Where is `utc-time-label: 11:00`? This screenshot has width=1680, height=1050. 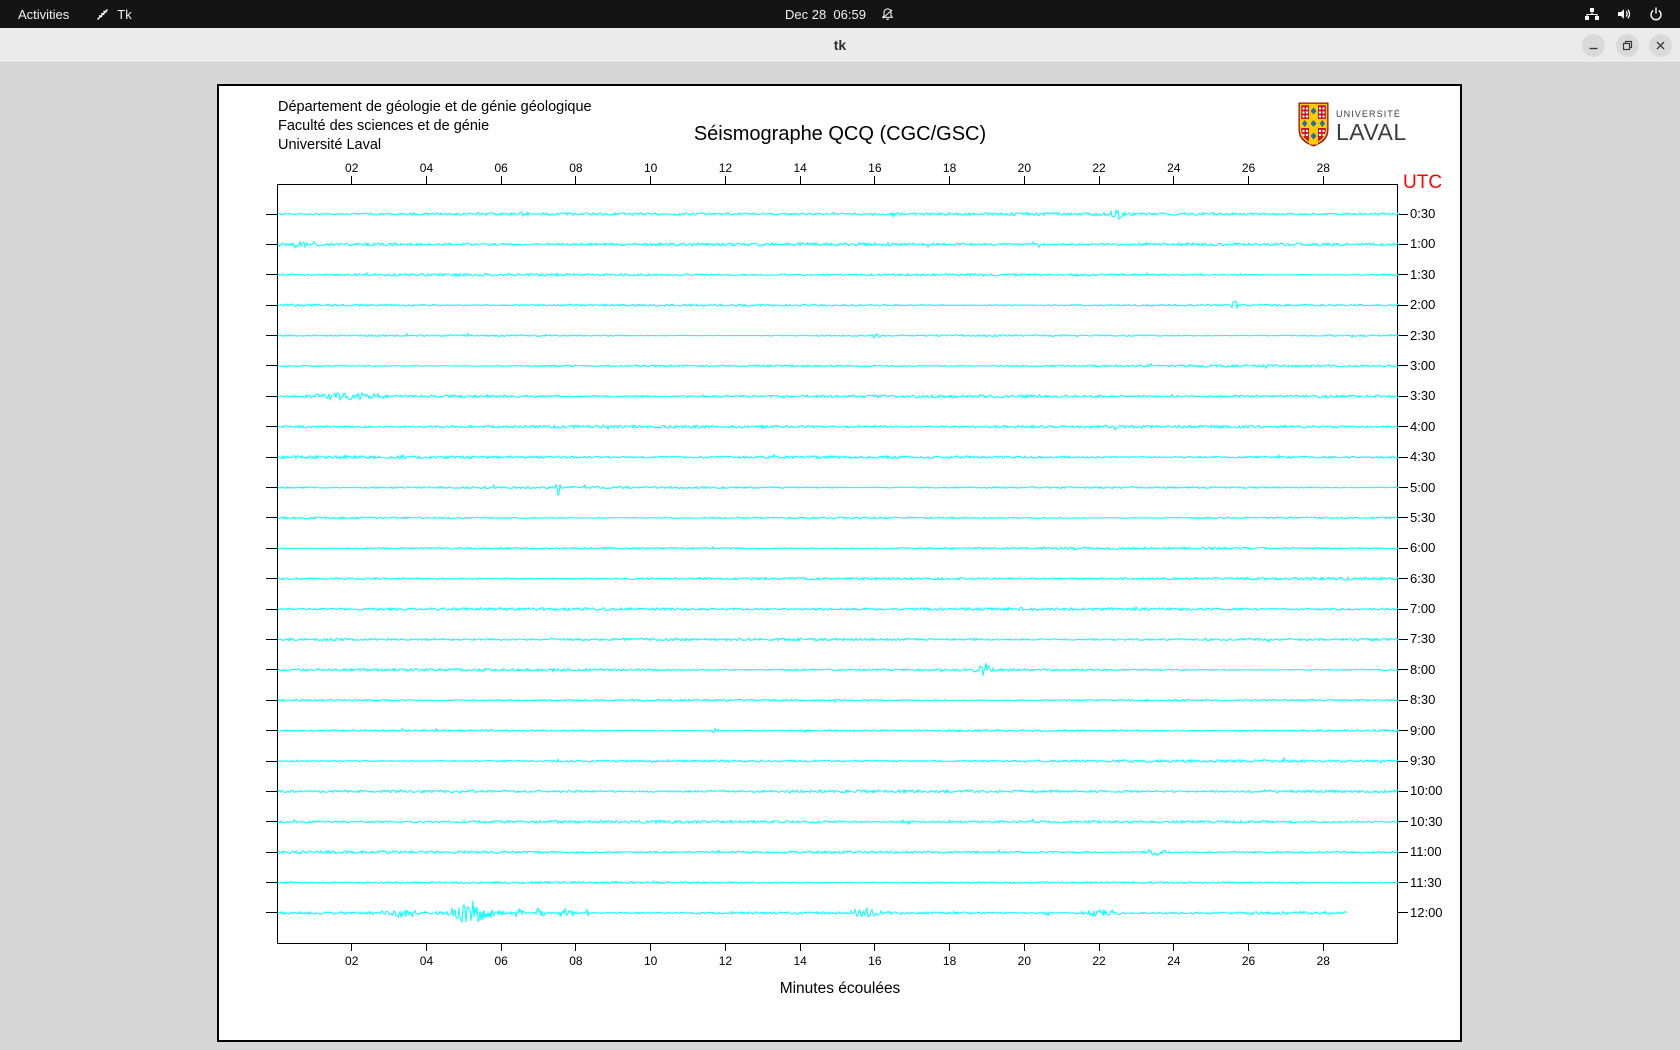
utc-time-label: 11:00 is located at coordinates (1426, 852).